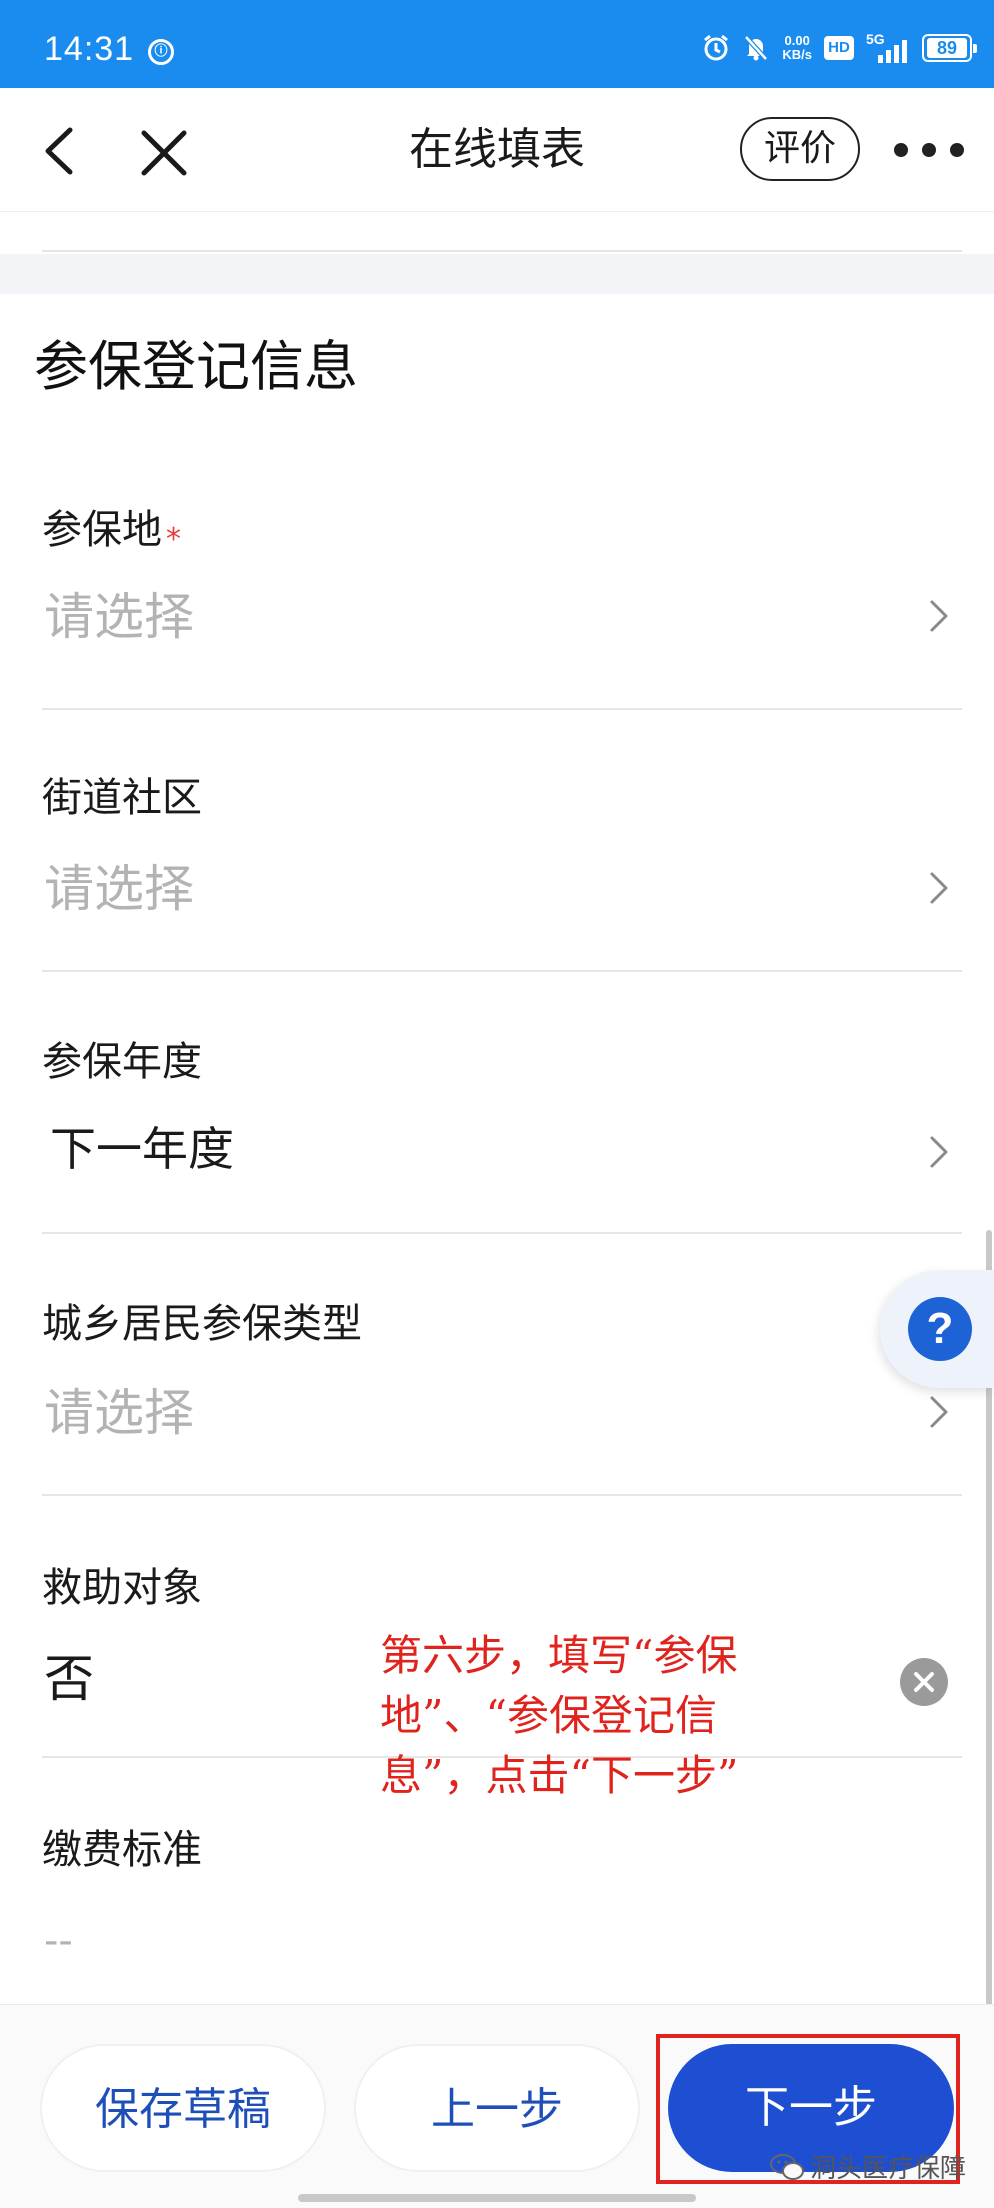 The image size is (994, 2208). What do you see at coordinates (122, 1588) in the screenshot?
I see `field-label: 救助对象` at bounding box center [122, 1588].